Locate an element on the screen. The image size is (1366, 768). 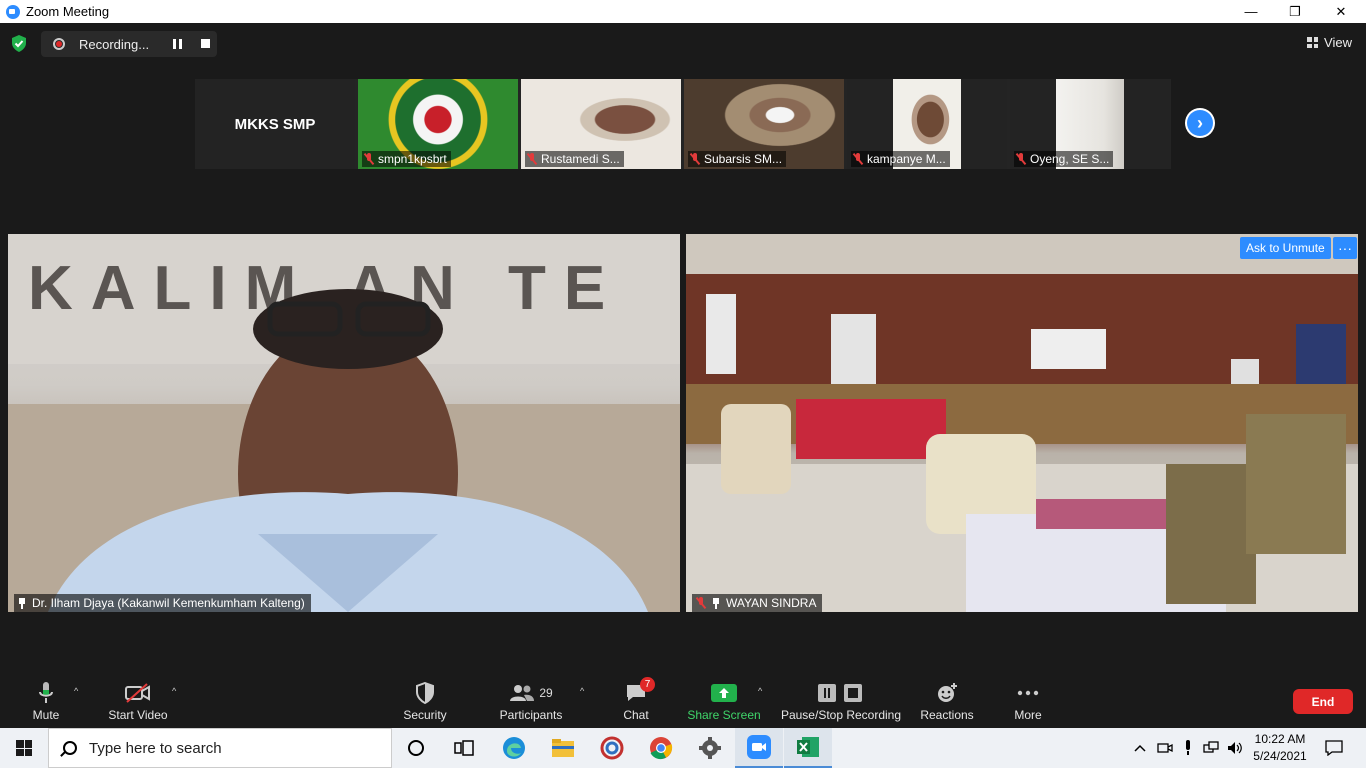
microphone-icon is located at coordinates (46, 693).